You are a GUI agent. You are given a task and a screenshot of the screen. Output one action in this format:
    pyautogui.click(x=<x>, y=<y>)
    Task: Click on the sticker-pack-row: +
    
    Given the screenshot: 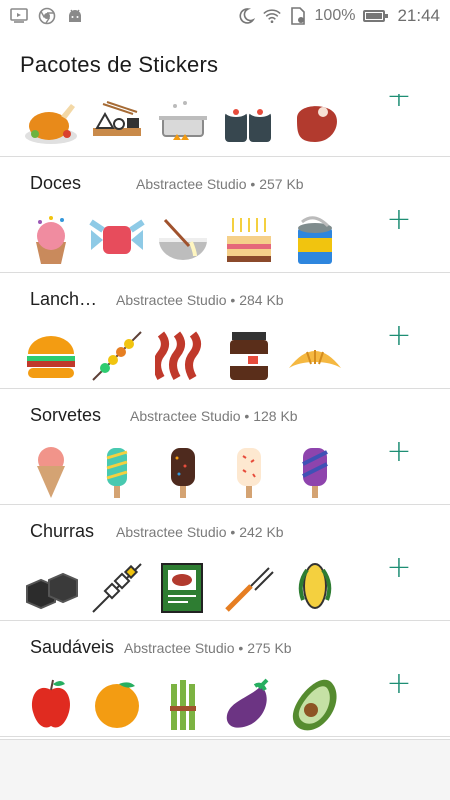 What is the action you would take?
    pyautogui.click(x=225, y=125)
    